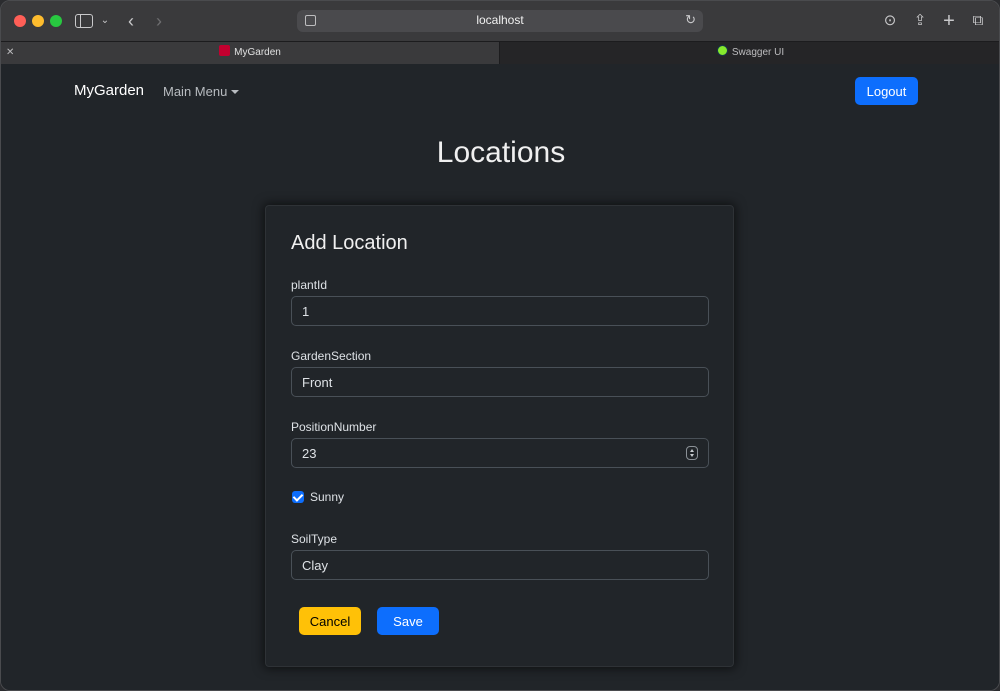  I want to click on download-icon: ⊙, so click(890, 21).